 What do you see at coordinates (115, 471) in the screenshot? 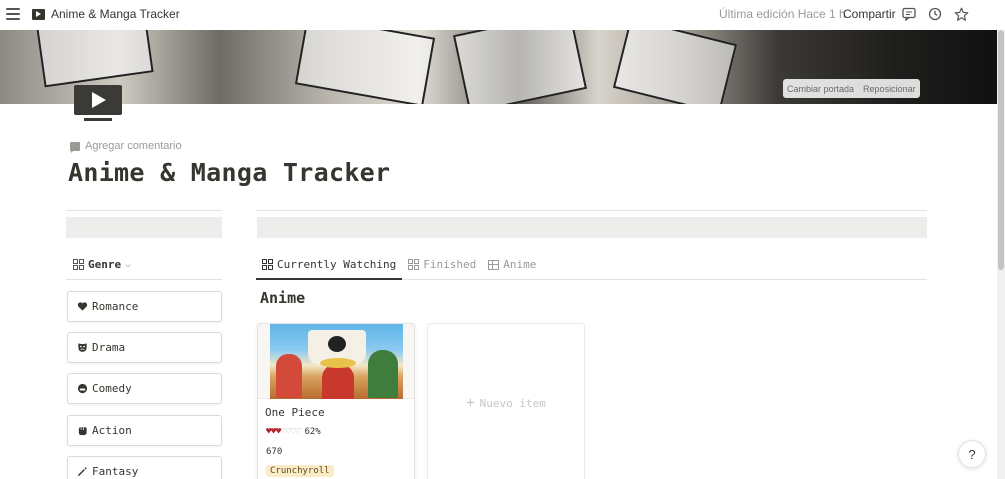
I see `genre-label: Fantasy` at bounding box center [115, 471].